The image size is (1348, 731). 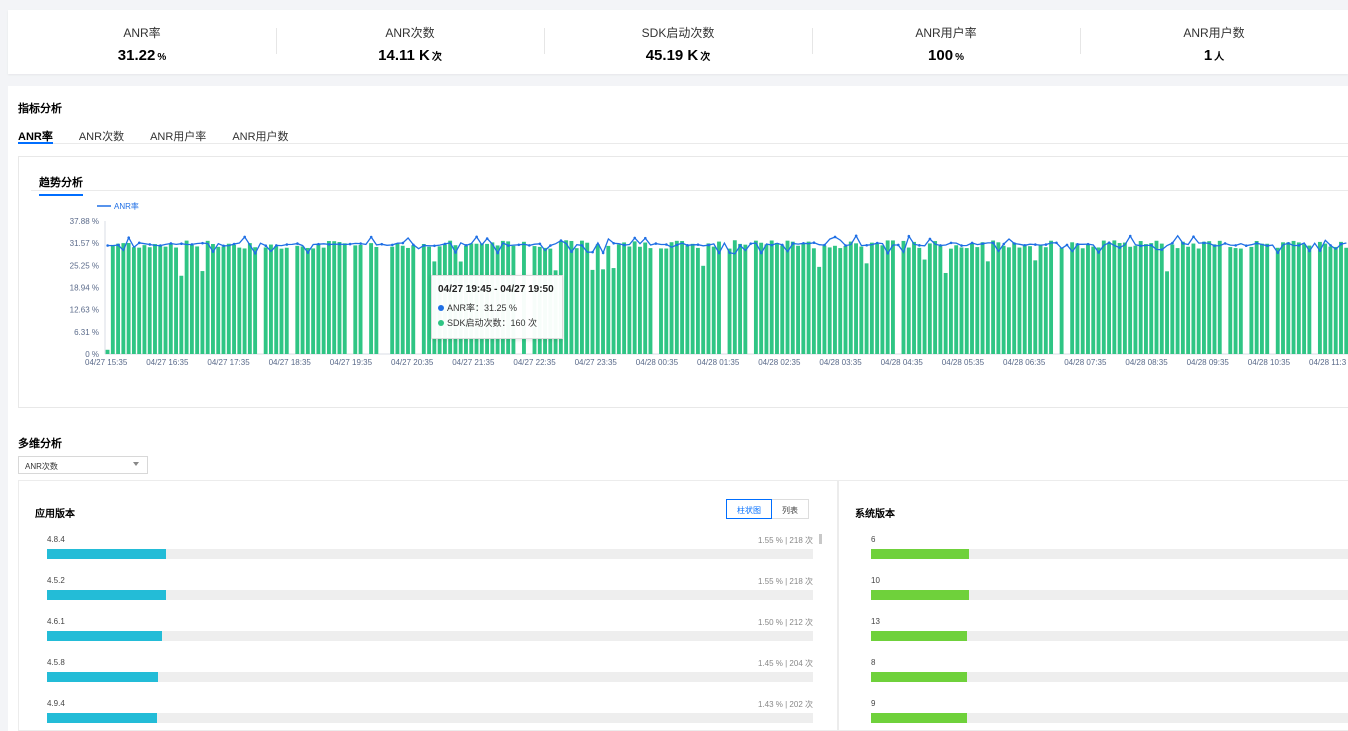 I want to click on toggle-bar-chart-button: 柱状图, so click(x=749, y=509).